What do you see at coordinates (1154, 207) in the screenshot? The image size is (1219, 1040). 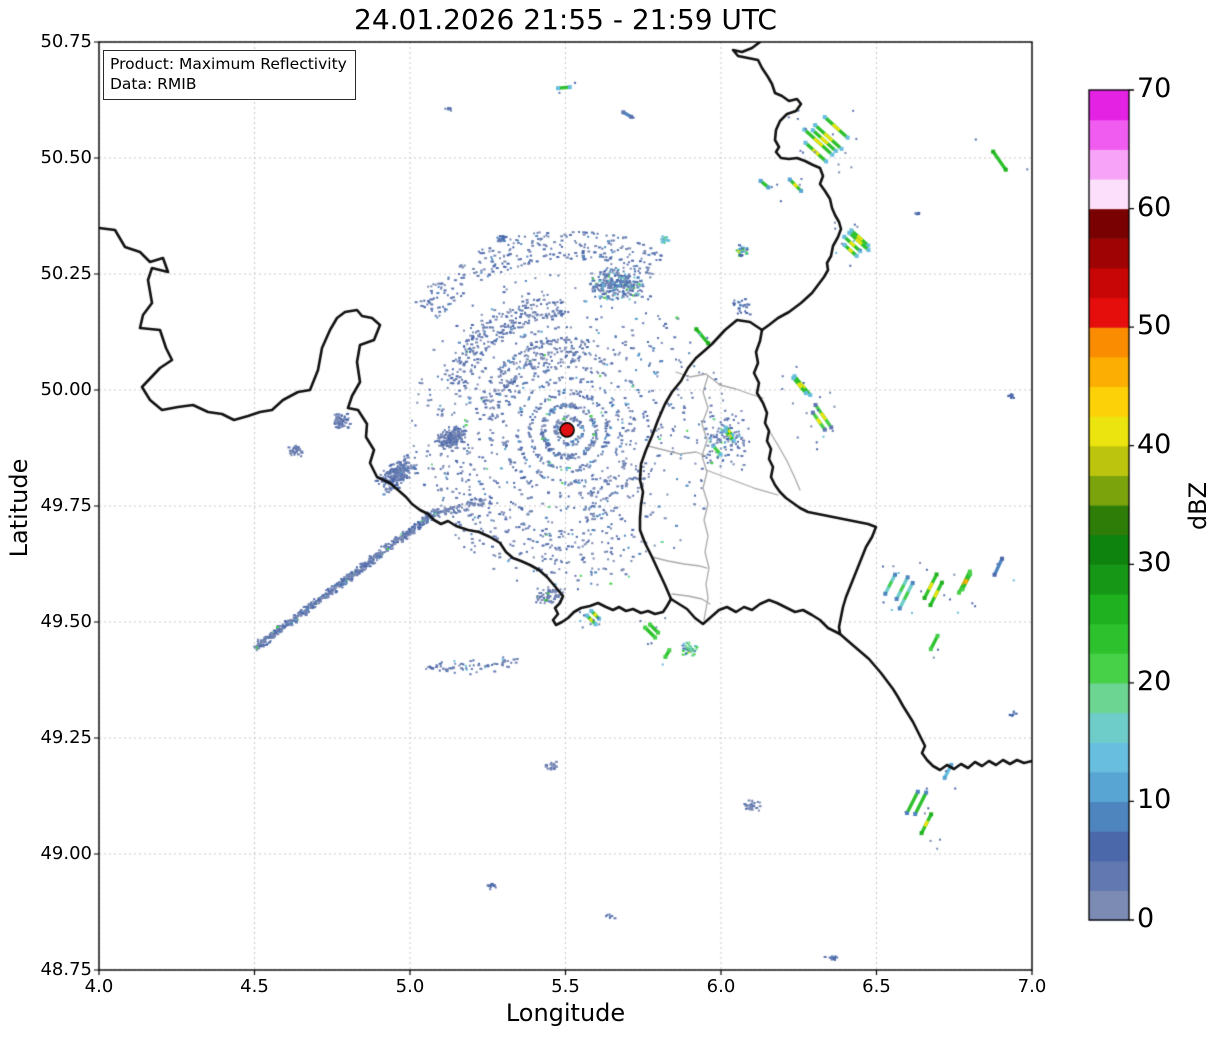 I see `colorbar-tick-label: 60` at bounding box center [1154, 207].